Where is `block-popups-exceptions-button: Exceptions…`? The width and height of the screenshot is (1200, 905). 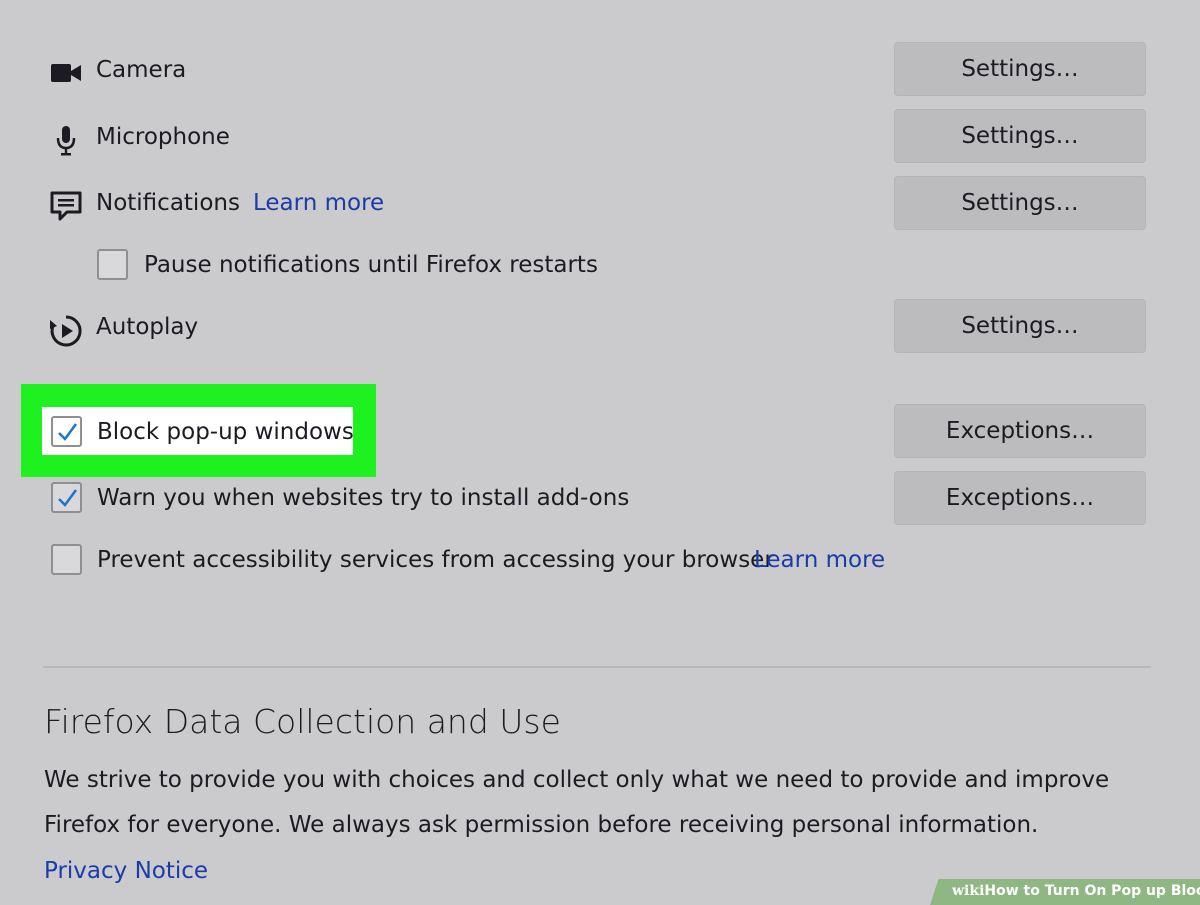
block-popups-exceptions-button: Exceptions… is located at coordinates (1020, 431).